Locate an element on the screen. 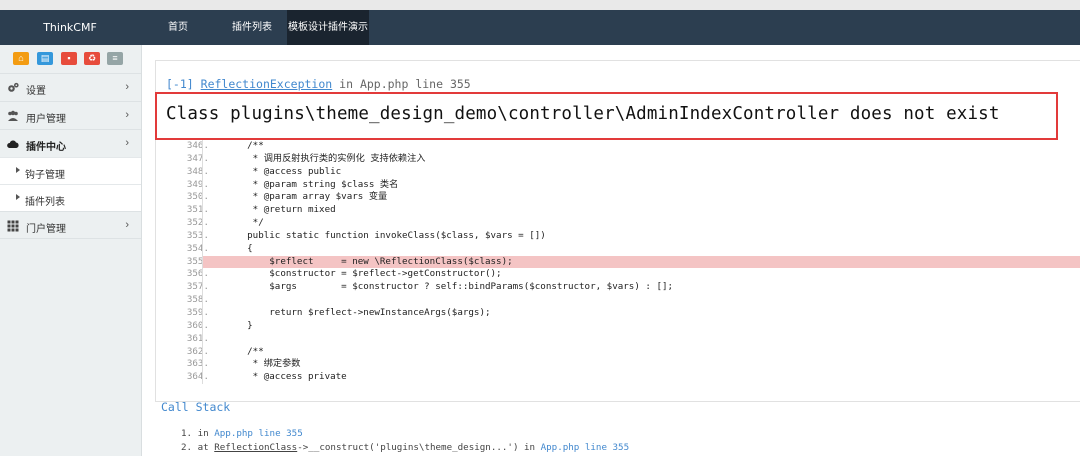 Image resolution: width=1080 pixels, height=456 pixels. users-icon is located at coordinates (13, 115).